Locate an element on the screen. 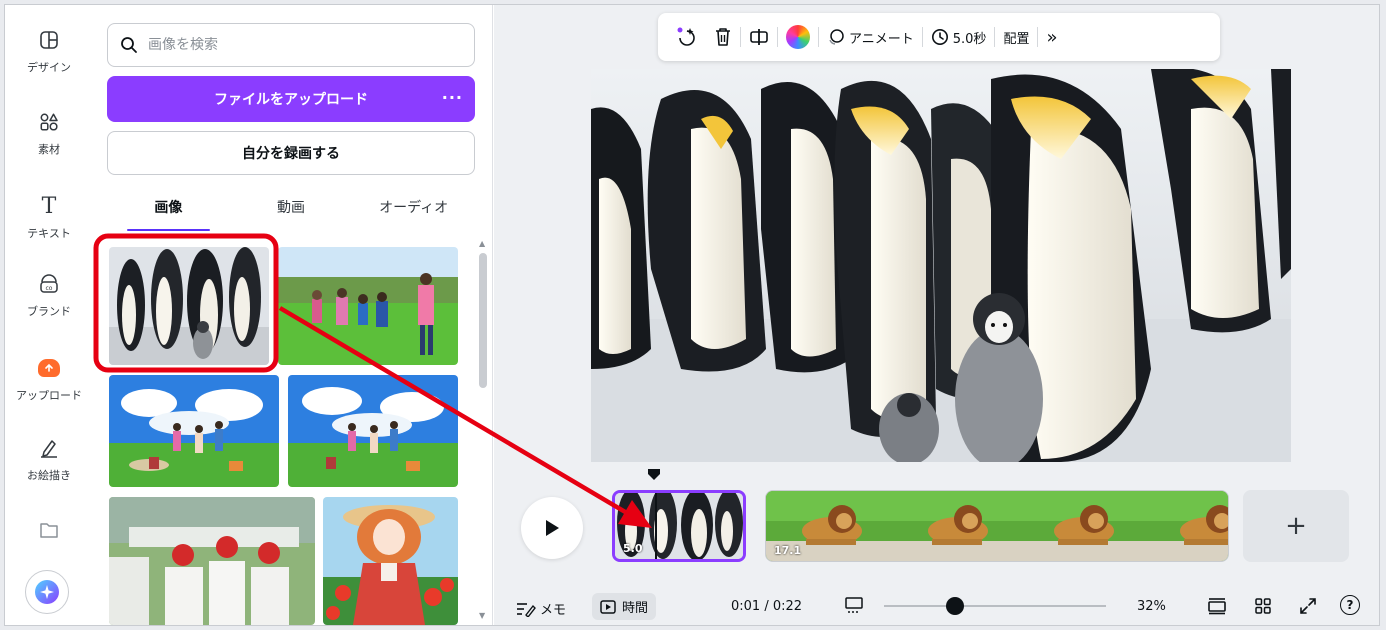  chevron-double-right-icon: » is located at coordinates (1052, 37).